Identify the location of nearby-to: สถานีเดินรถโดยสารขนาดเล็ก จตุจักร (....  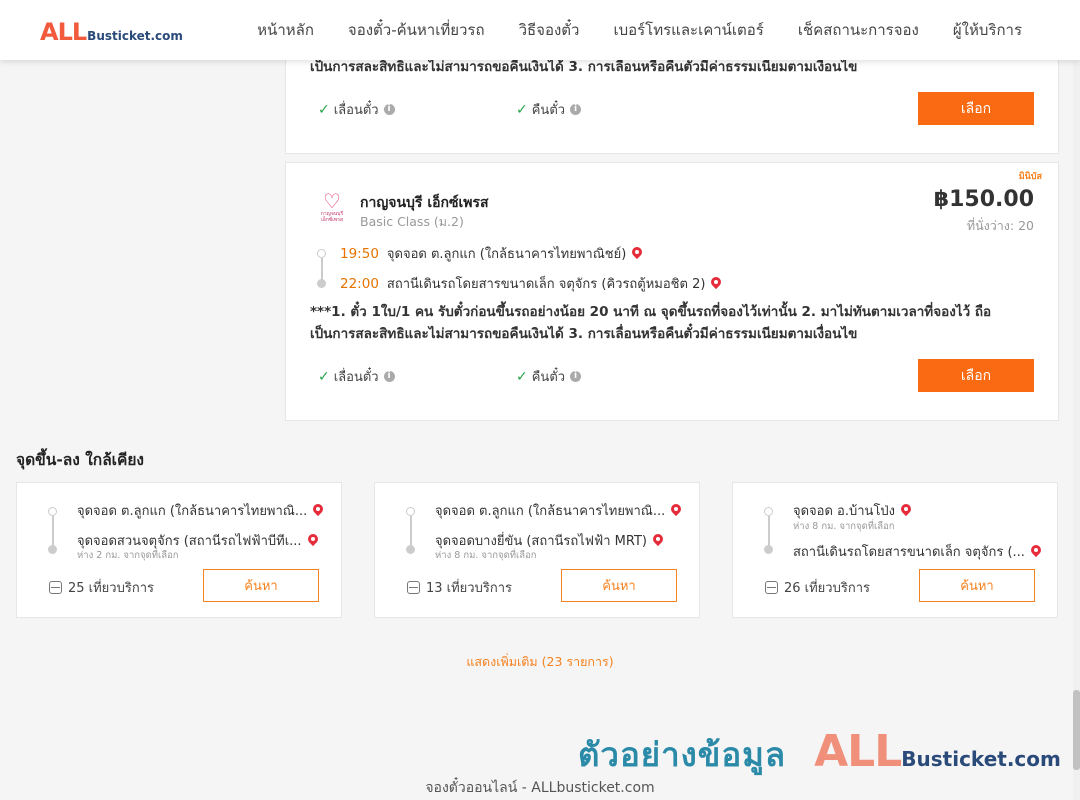
(918, 551).